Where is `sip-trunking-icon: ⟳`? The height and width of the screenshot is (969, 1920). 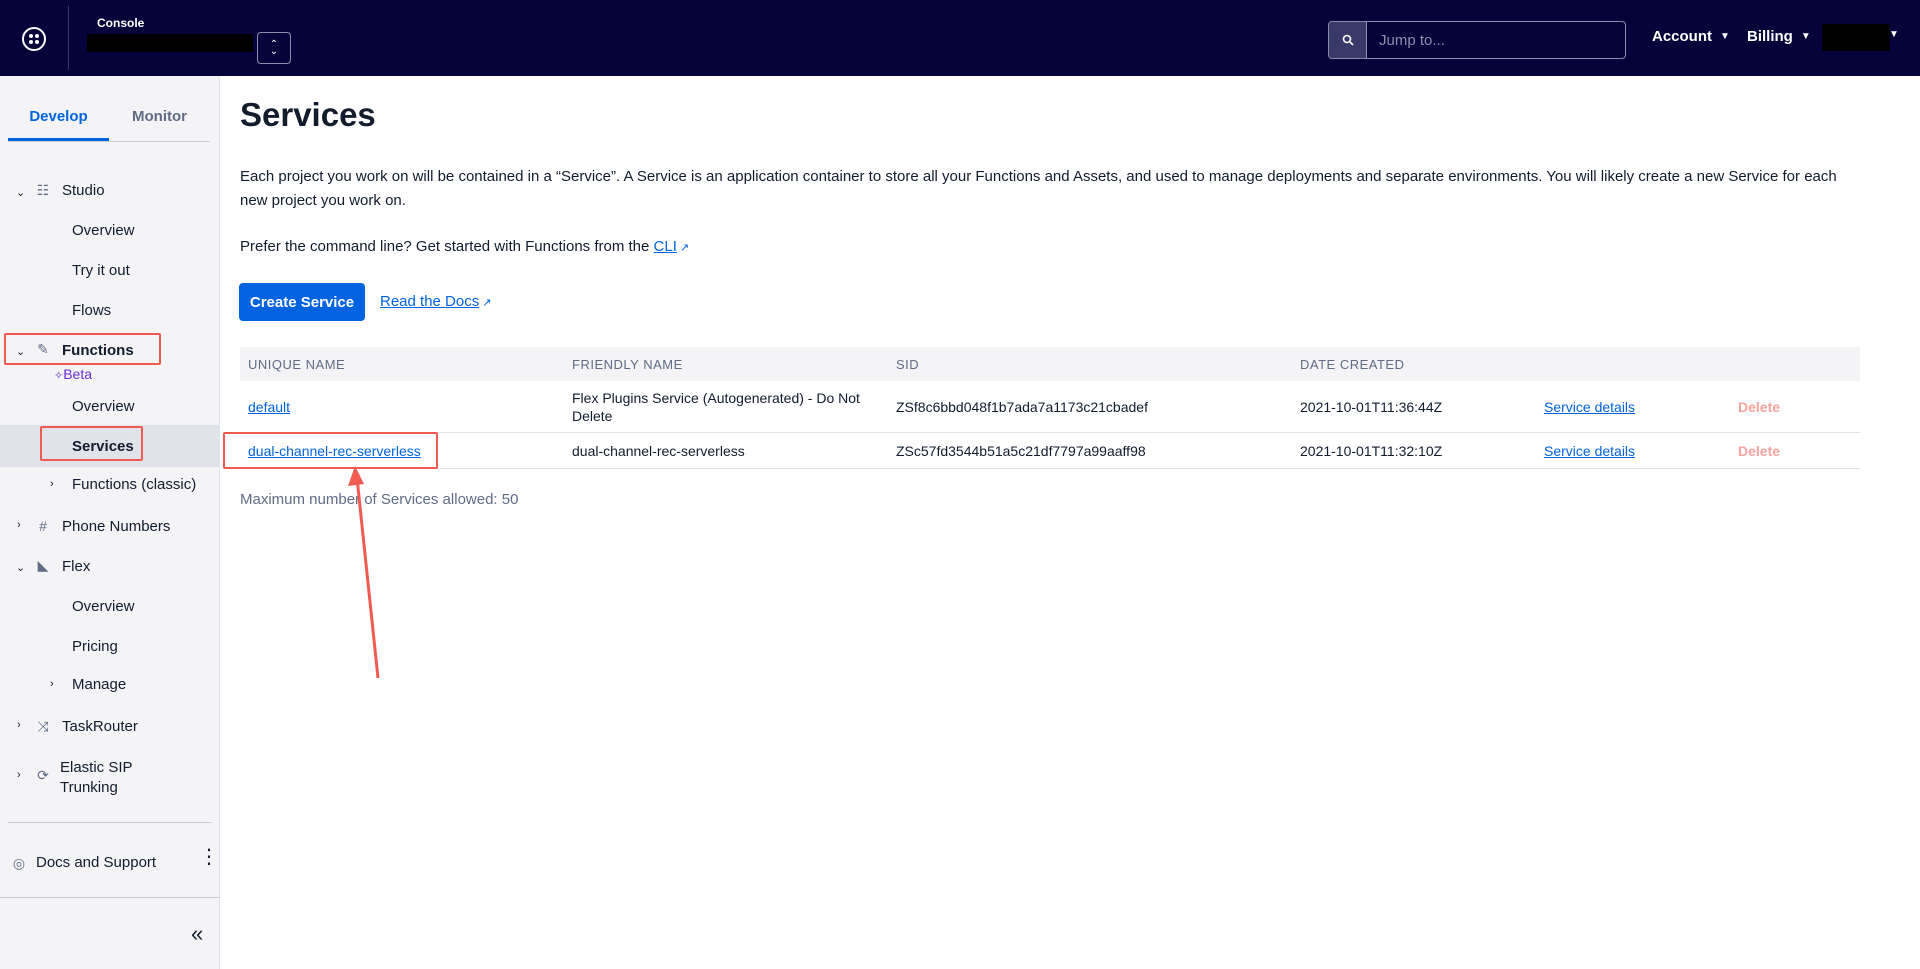 sip-trunking-icon: ⟳ is located at coordinates (43, 774).